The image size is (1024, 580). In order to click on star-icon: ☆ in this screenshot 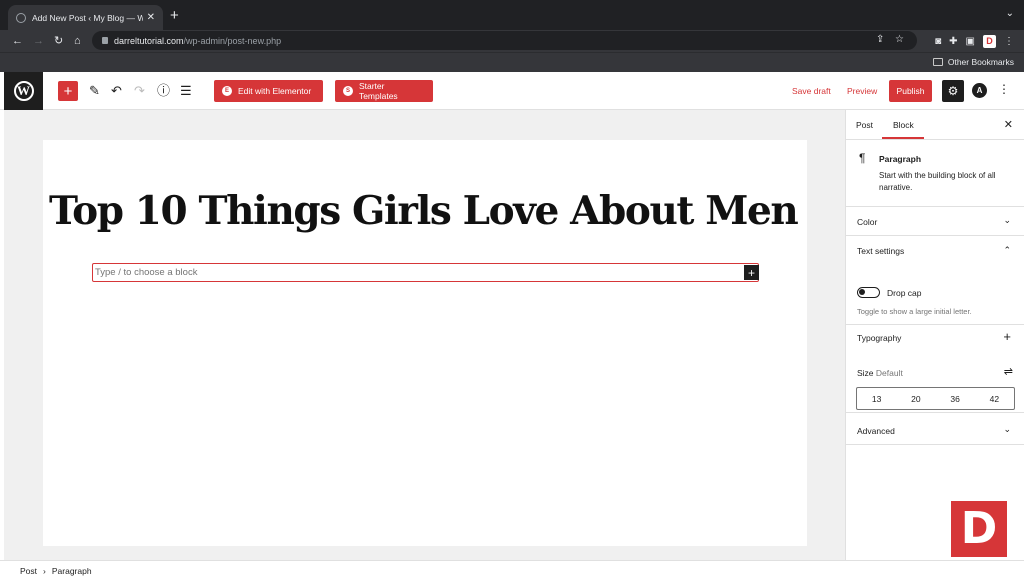, I will do `click(899, 39)`.